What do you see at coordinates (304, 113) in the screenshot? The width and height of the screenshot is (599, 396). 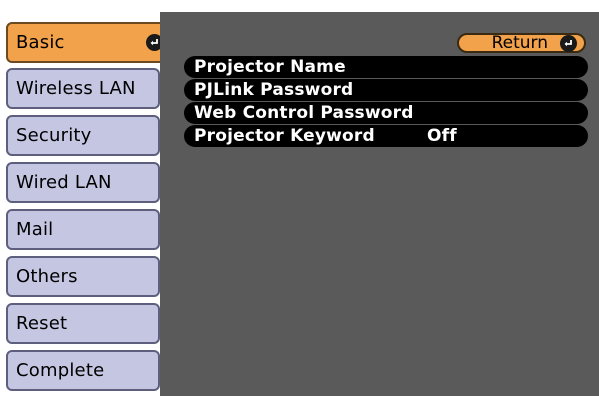 I see `row-label: Web Control Password` at bounding box center [304, 113].